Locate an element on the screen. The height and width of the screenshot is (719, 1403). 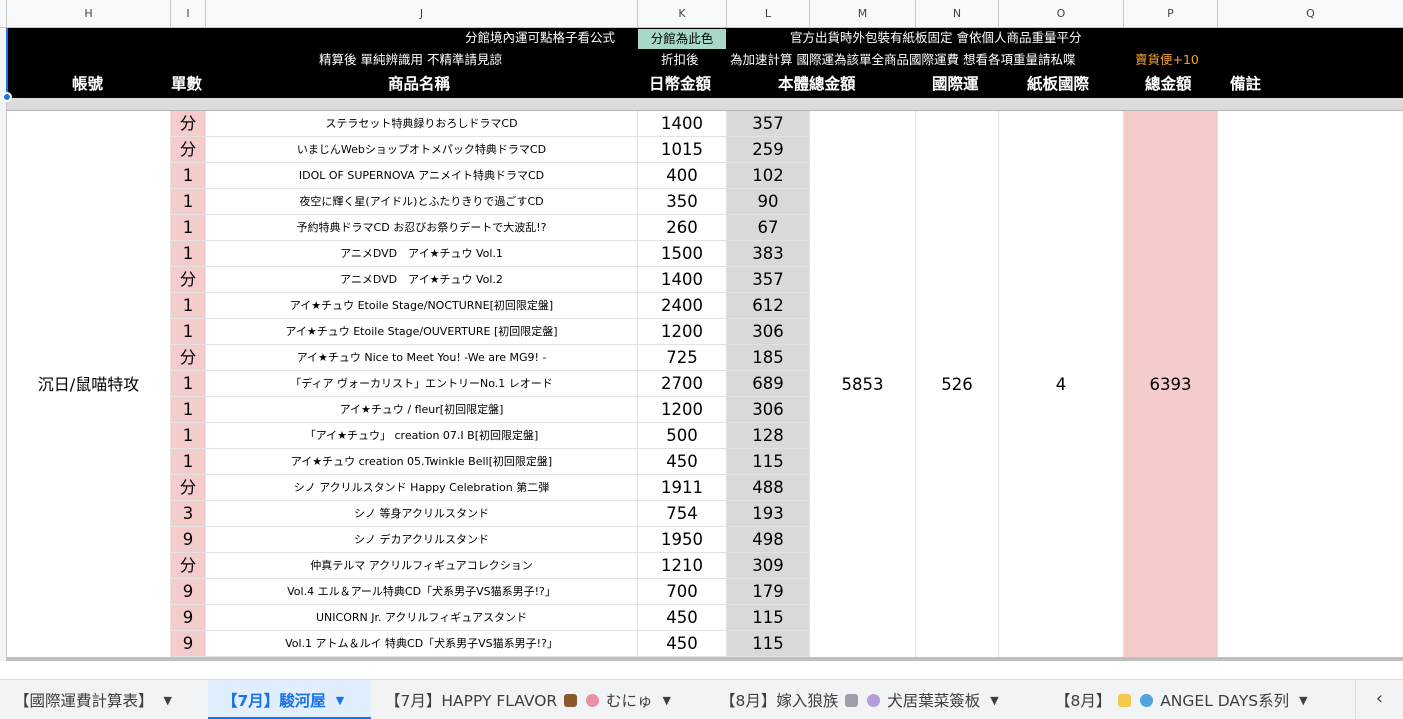
header-qty: 單數 is located at coordinates (186, 84).